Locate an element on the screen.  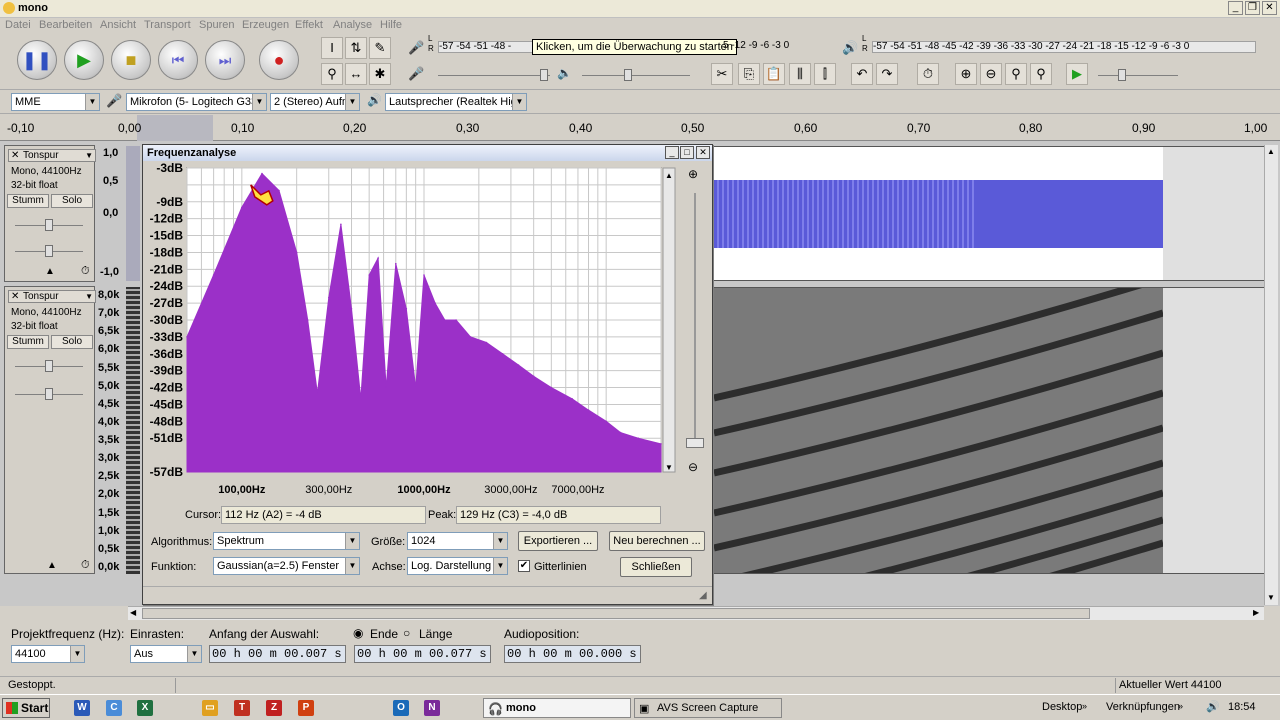
length-radio-icon: ○ is located at coordinates (406, 633).